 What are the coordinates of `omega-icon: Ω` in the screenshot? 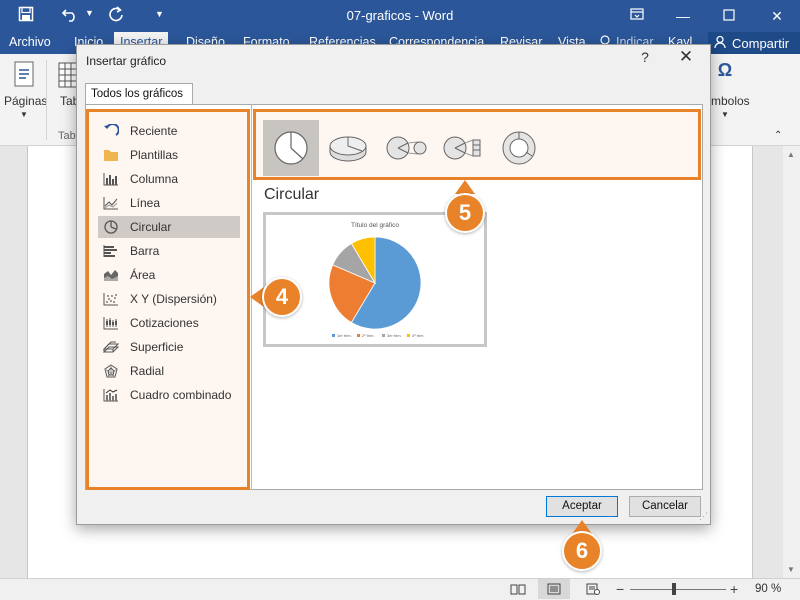 It's located at (725, 73).